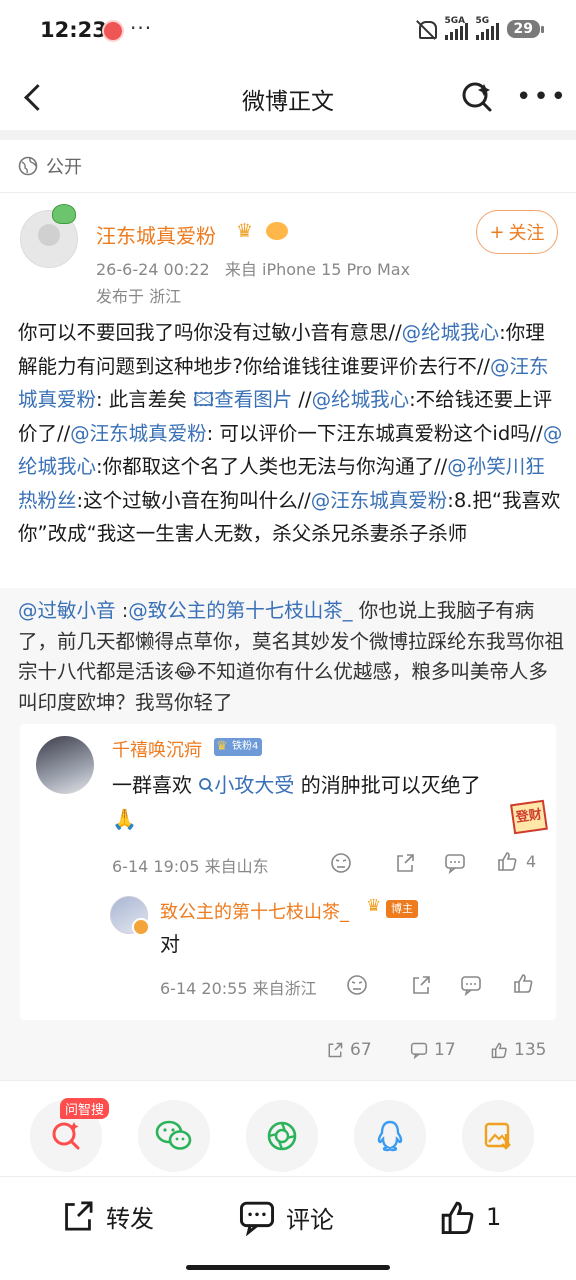  Describe the element at coordinates (433, 1050) in the screenshot. I see `comment-count-button: 17` at that location.